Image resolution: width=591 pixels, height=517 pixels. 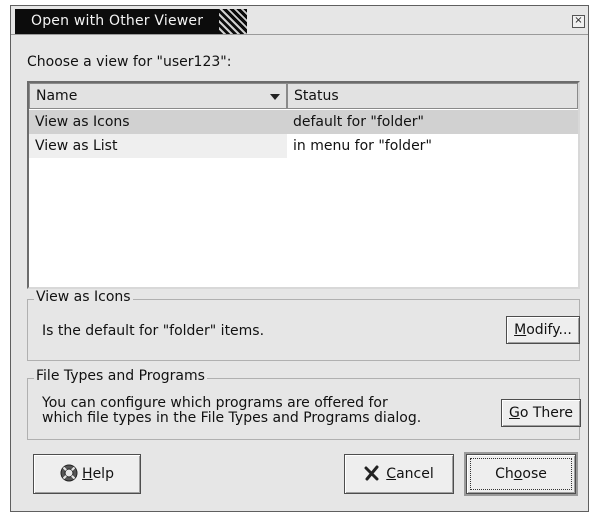 What do you see at coordinates (358, 122) in the screenshot?
I see `row-status: default for "folder"` at bounding box center [358, 122].